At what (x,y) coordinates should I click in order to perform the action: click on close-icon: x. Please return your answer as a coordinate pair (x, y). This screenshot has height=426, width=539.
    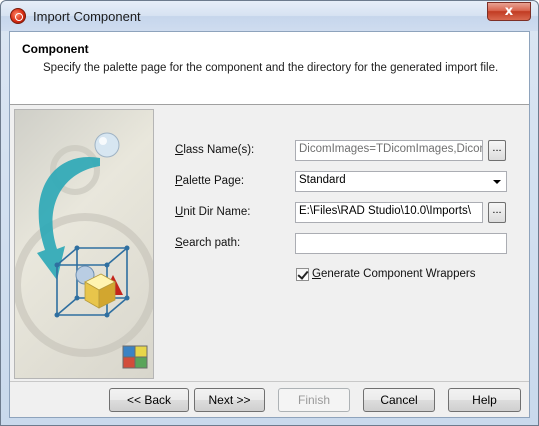
    Looking at the image, I should click on (509, 11).